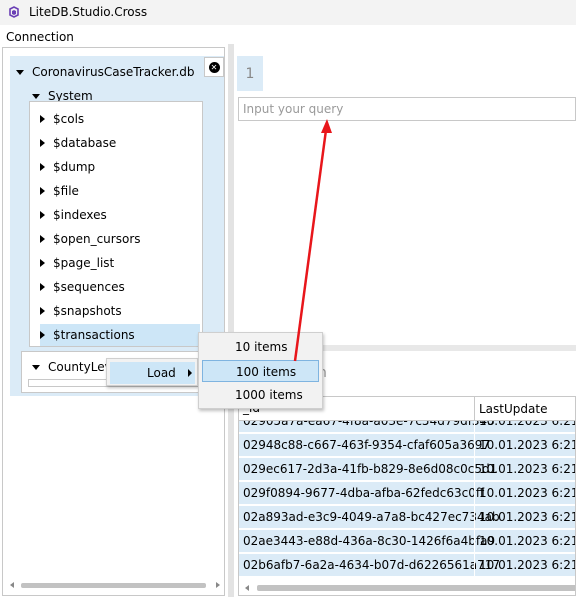 The height and width of the screenshot is (597, 576). I want to click on tree-item-dump: $dump, so click(120, 167).